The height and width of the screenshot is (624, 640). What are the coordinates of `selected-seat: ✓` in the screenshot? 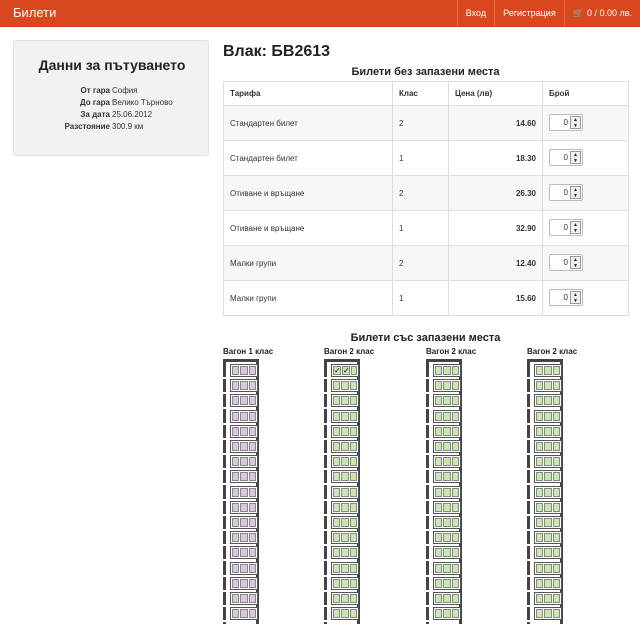 It's located at (337, 370).